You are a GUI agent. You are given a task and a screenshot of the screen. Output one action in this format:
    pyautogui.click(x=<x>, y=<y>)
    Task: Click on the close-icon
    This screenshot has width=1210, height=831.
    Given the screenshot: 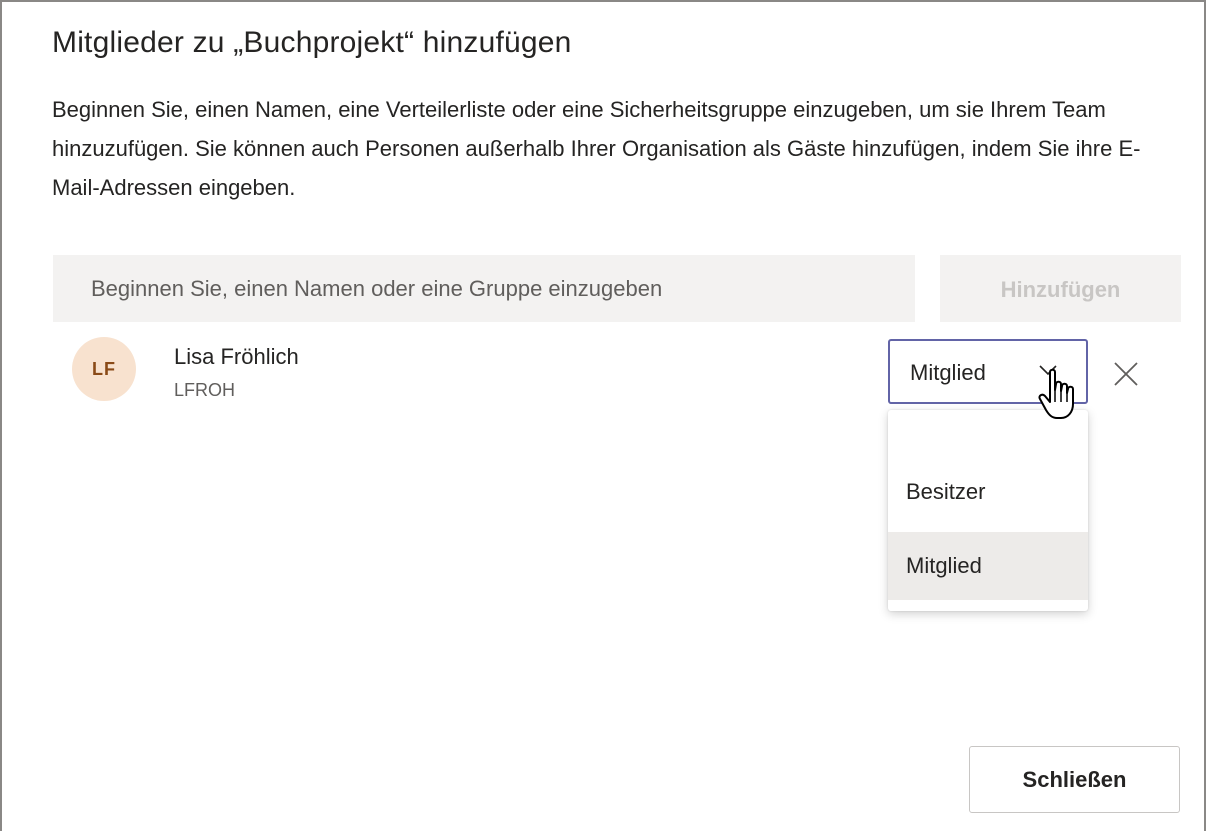 What is the action you would take?
    pyautogui.click(x=1126, y=374)
    